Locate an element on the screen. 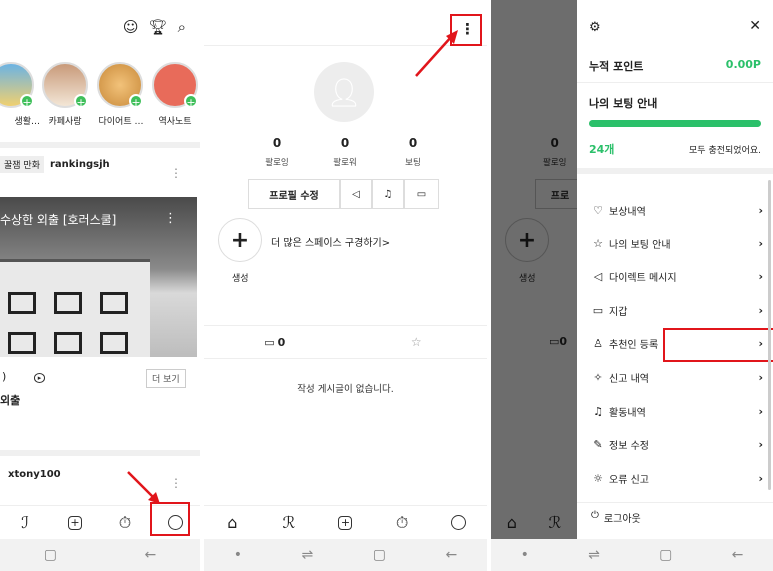 The height and width of the screenshot is (571, 773). story-label: 역사노트 is located at coordinates (175, 122).